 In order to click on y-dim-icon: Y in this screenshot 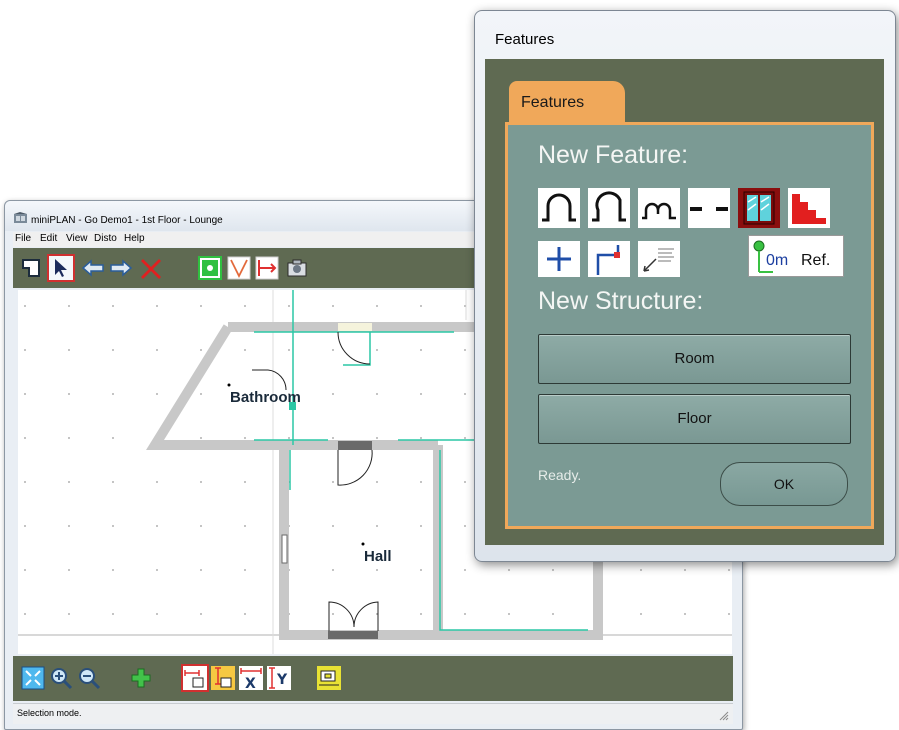, I will do `click(279, 678)`.